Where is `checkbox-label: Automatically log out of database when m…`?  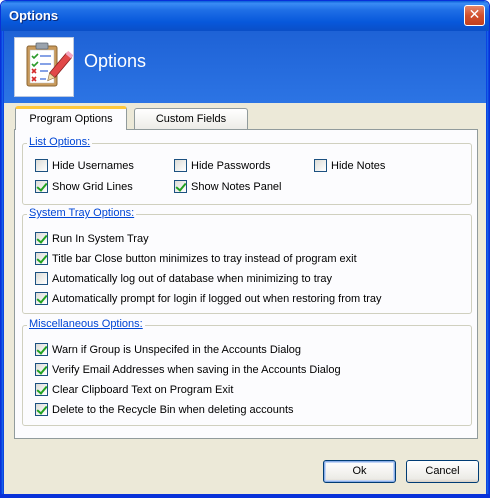
checkbox-label: Automatically log out of database when m… is located at coordinates (192, 278).